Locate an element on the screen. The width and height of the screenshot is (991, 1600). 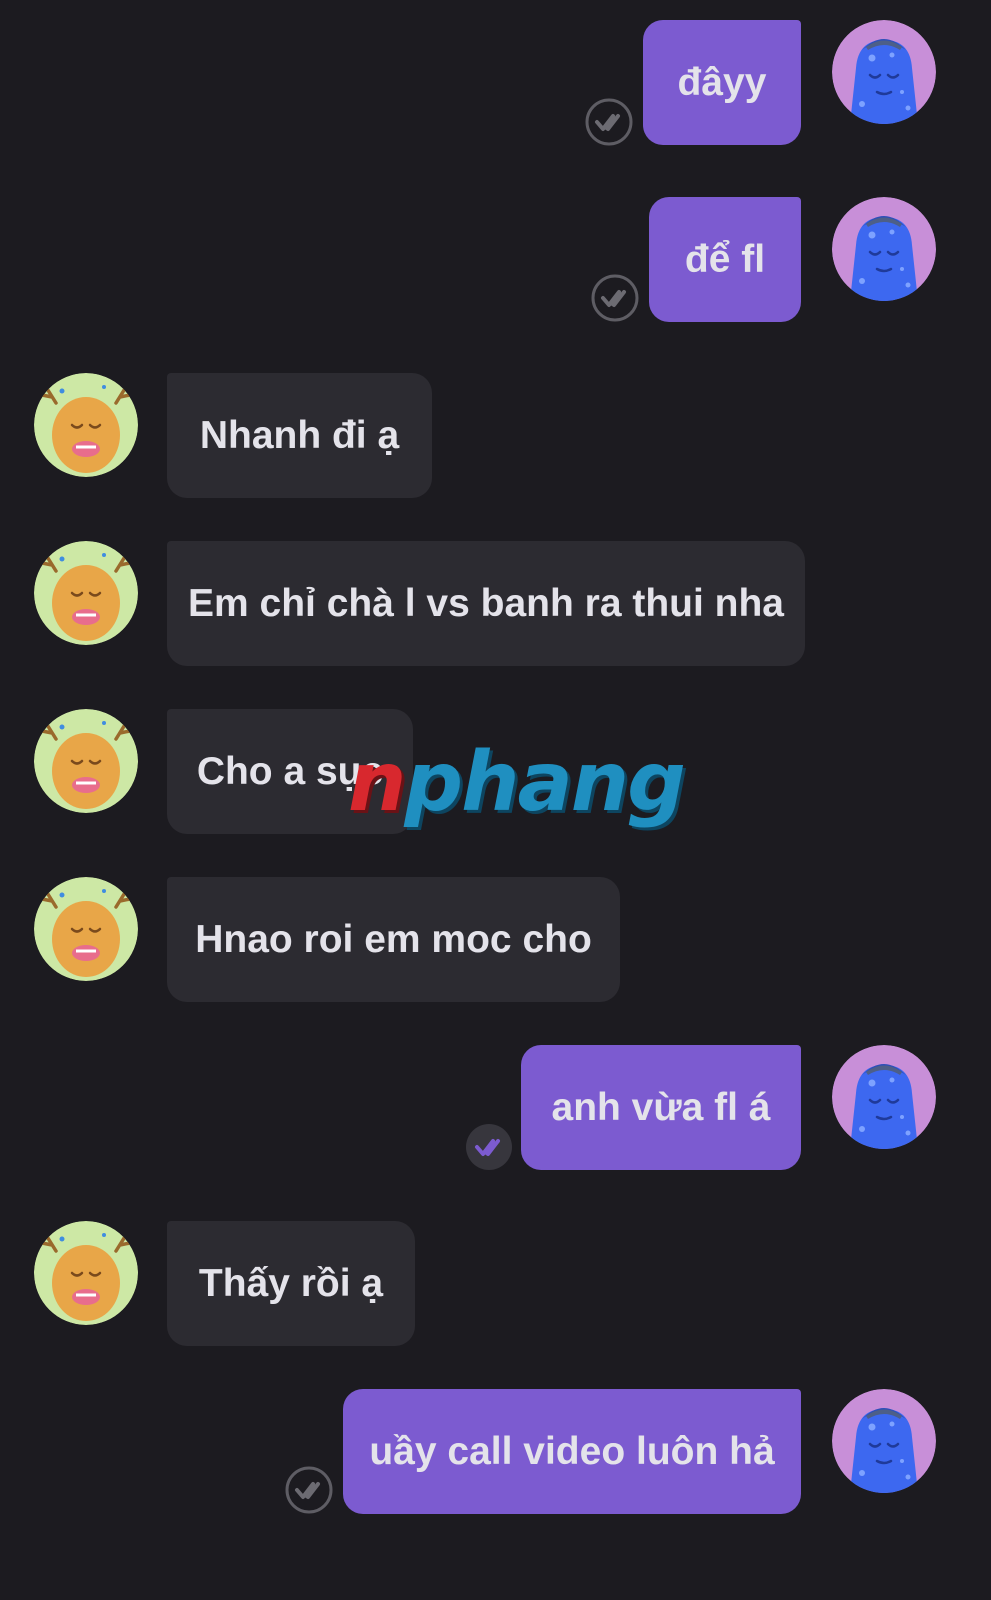
message-bubble: đâyy is located at coordinates (722, 82).